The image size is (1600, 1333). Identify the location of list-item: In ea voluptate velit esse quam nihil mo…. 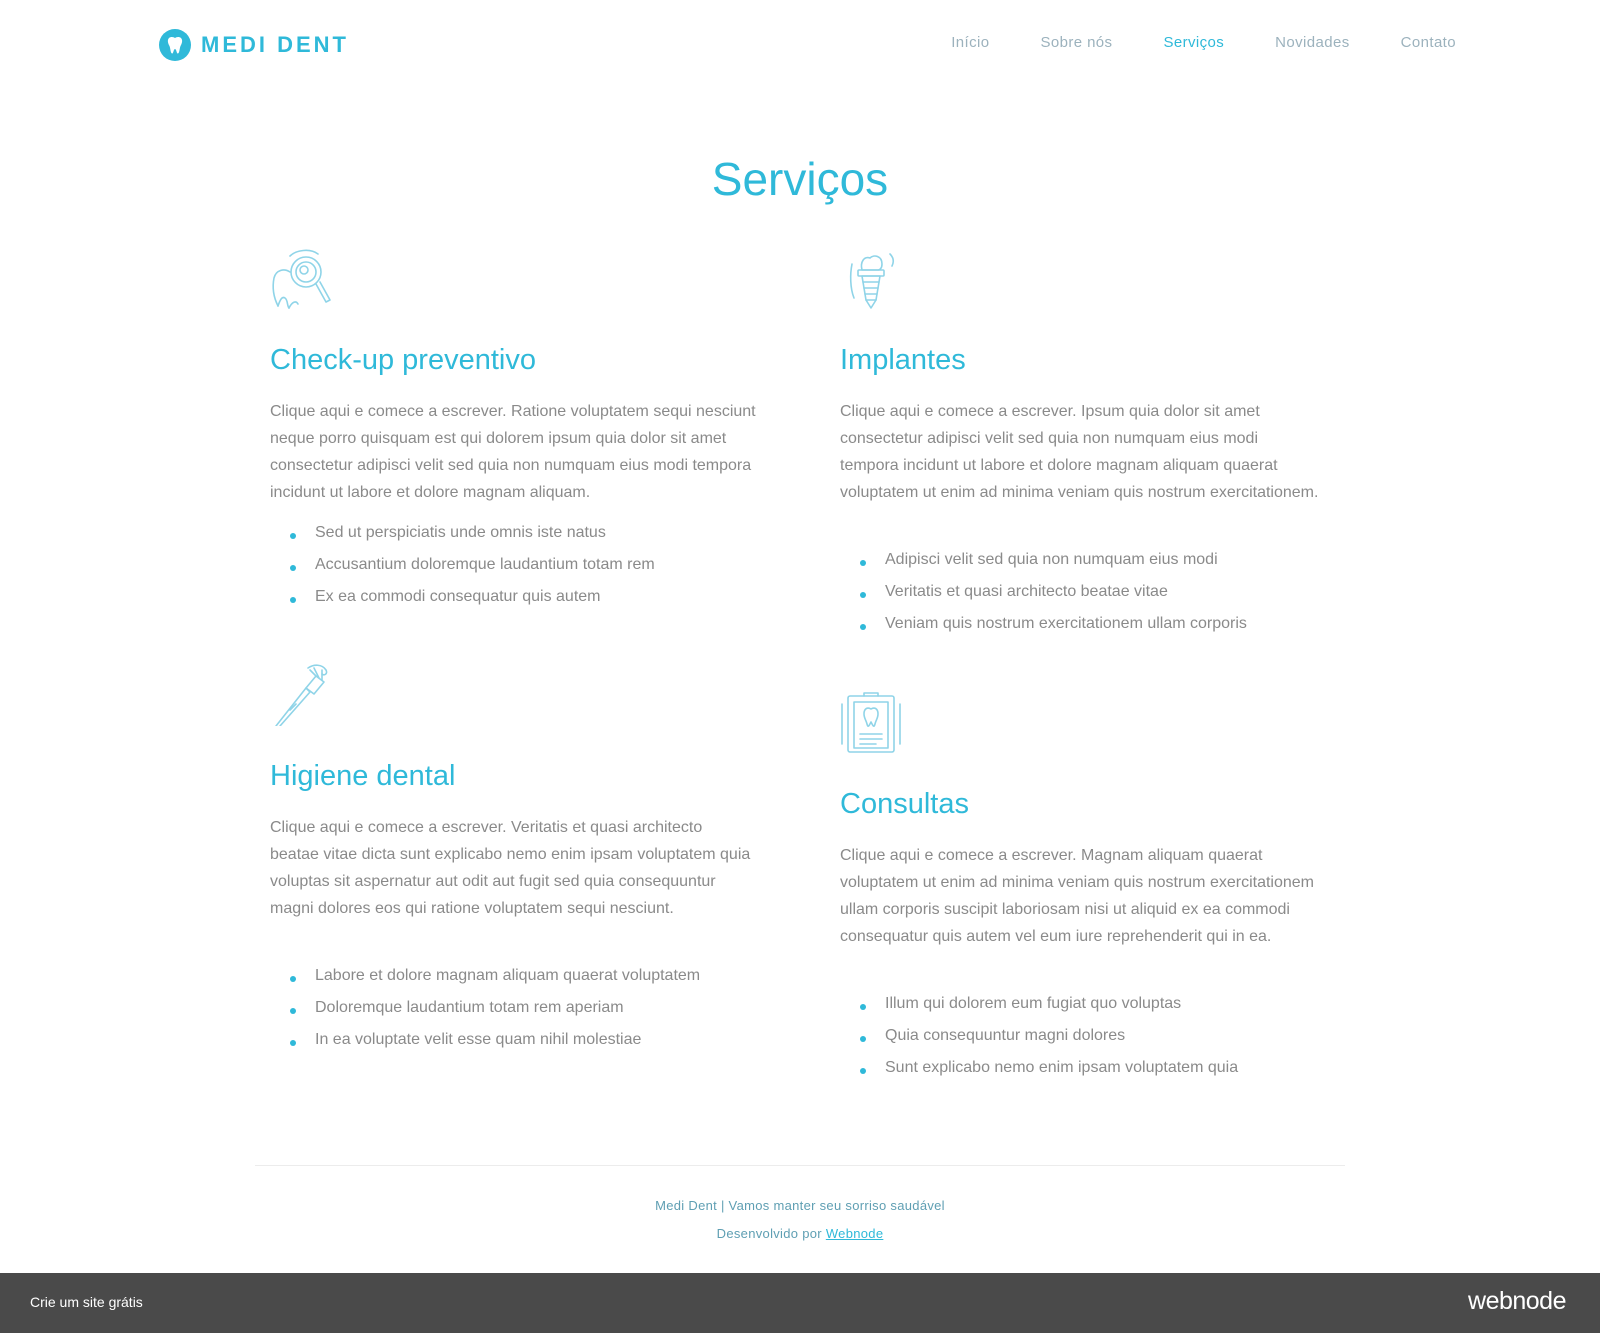
(455, 1040).